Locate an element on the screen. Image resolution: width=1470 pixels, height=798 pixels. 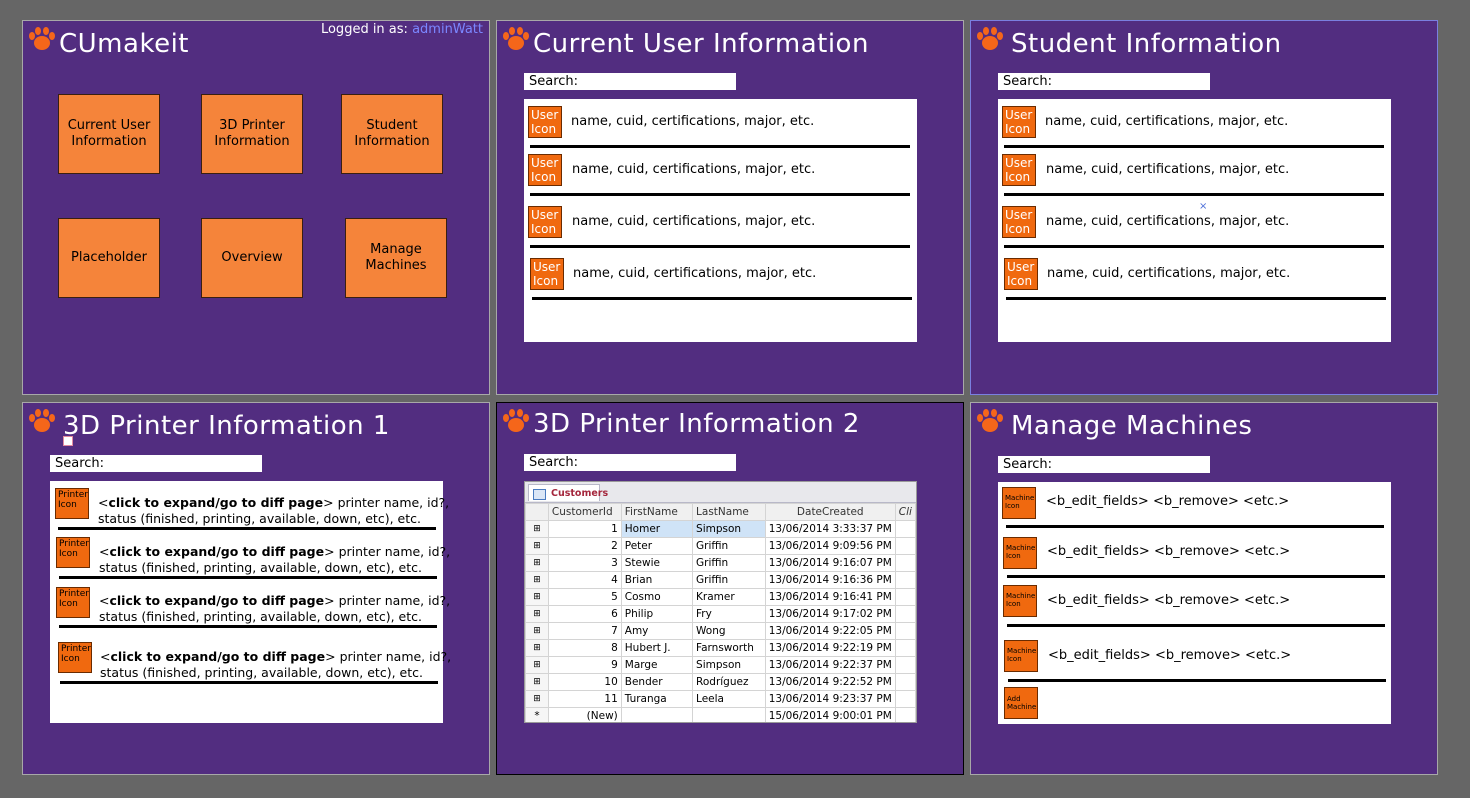
table-cell: Cosmo is located at coordinates (657, 597).